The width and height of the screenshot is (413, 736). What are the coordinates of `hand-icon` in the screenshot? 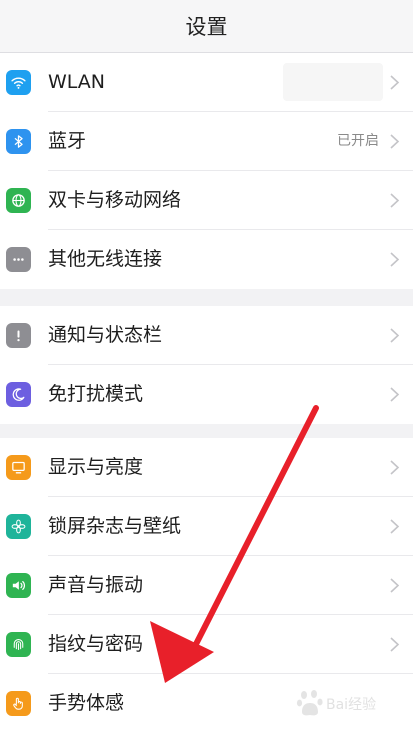 It's located at (18, 703).